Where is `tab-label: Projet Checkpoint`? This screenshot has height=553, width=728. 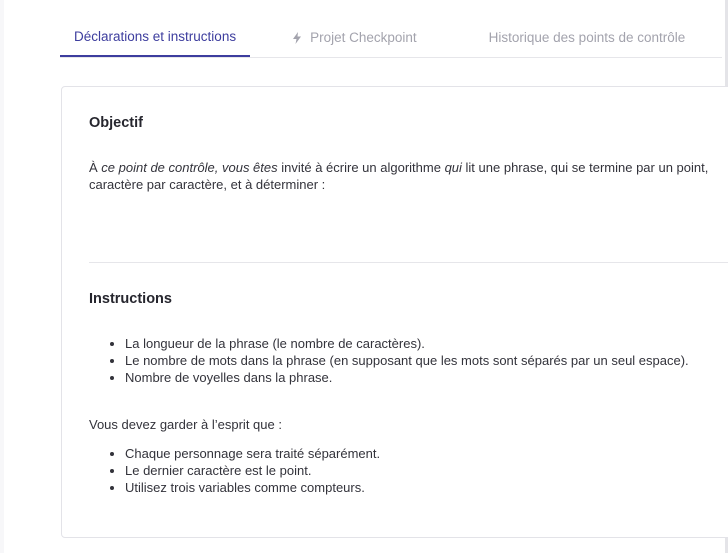 tab-label: Projet Checkpoint is located at coordinates (363, 37).